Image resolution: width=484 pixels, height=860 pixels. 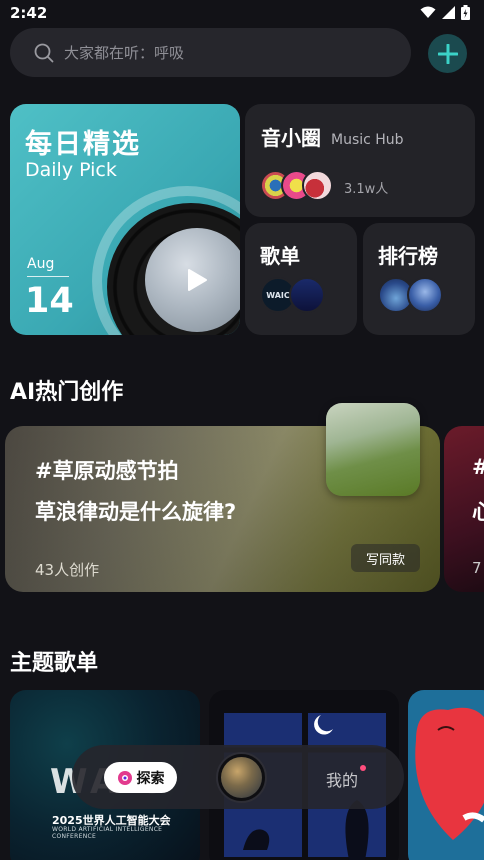 I want to click on waic-subtitle: WORLD ARTIFICIAL INTELLIGENCE CONFERENCE, so click(x=107, y=833).